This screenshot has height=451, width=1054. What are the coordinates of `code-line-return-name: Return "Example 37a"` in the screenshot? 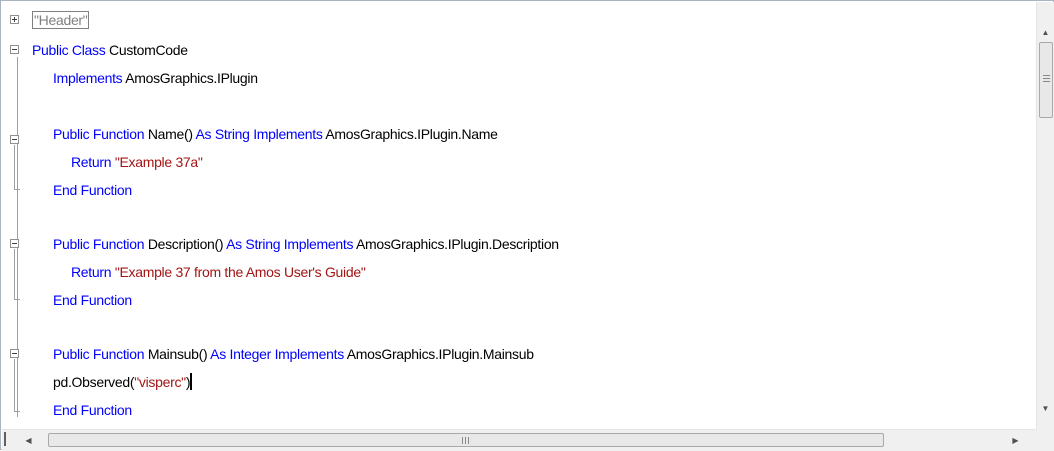 It's located at (137, 162).